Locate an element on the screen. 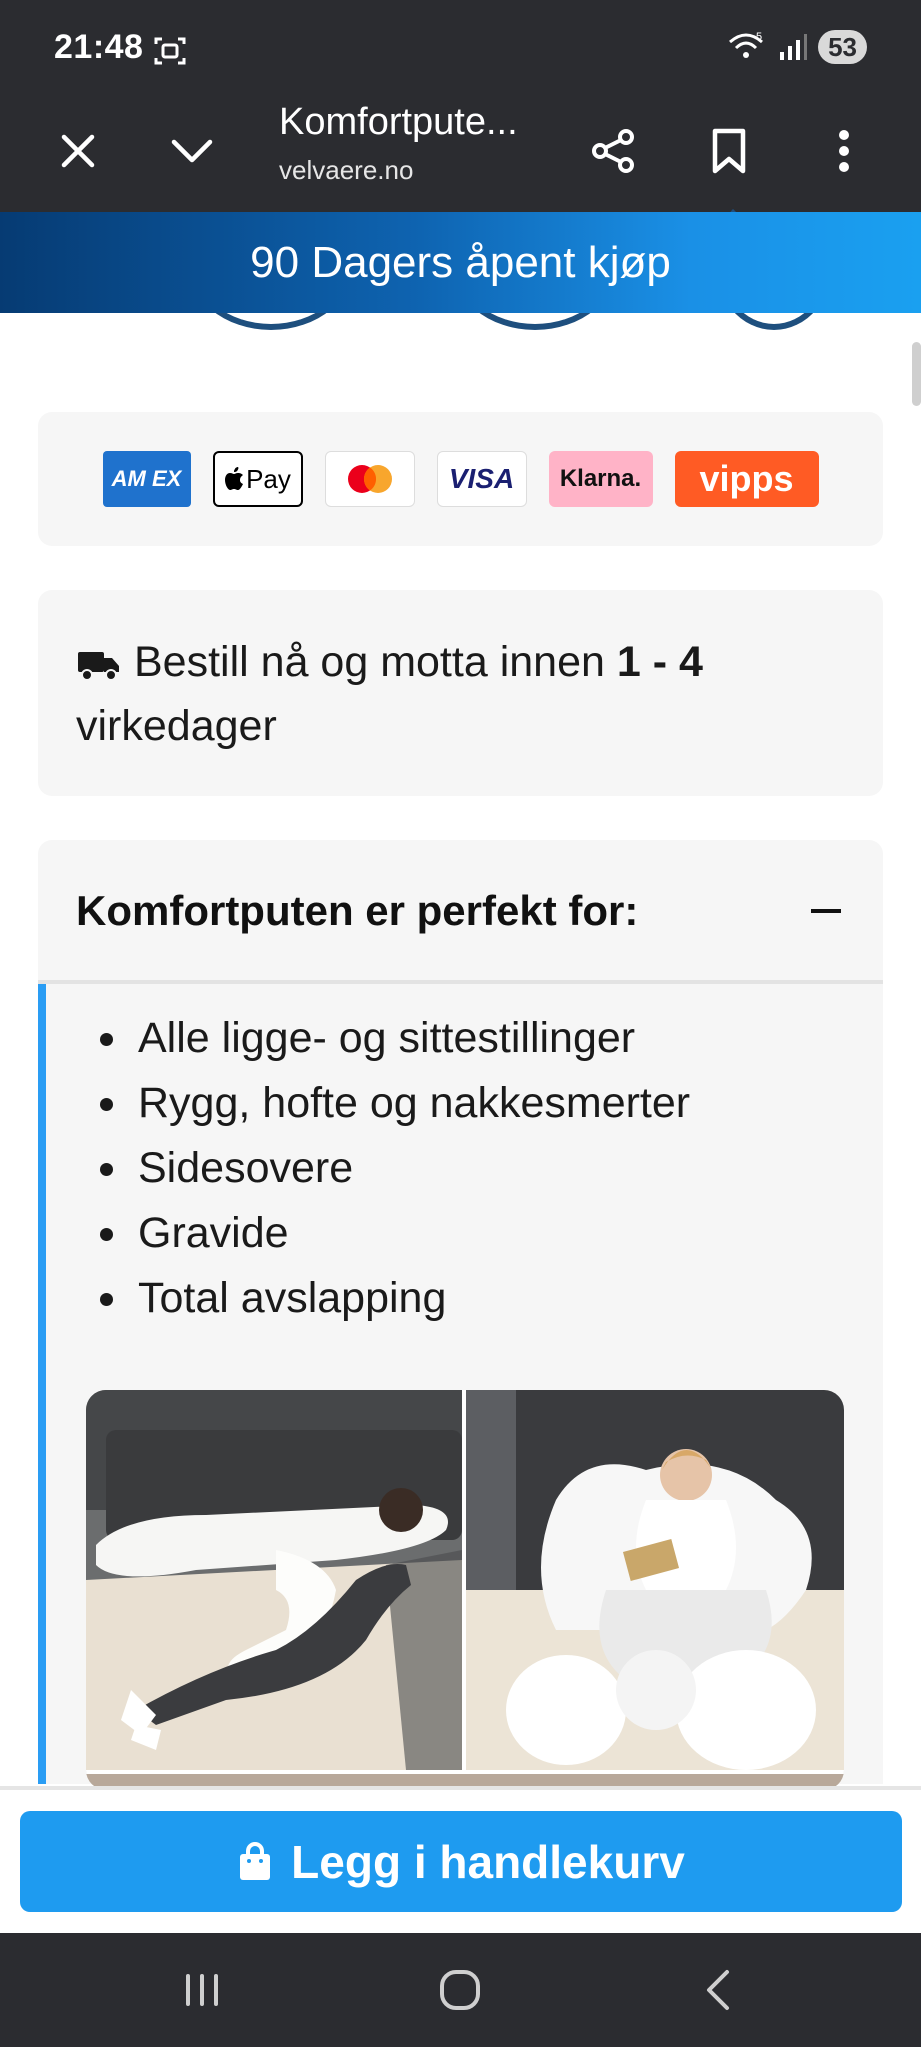 Image resolution: width=921 pixels, height=2047 pixels. list-item: Alle ligge- og sittestillinger is located at coordinates (489, 1038).